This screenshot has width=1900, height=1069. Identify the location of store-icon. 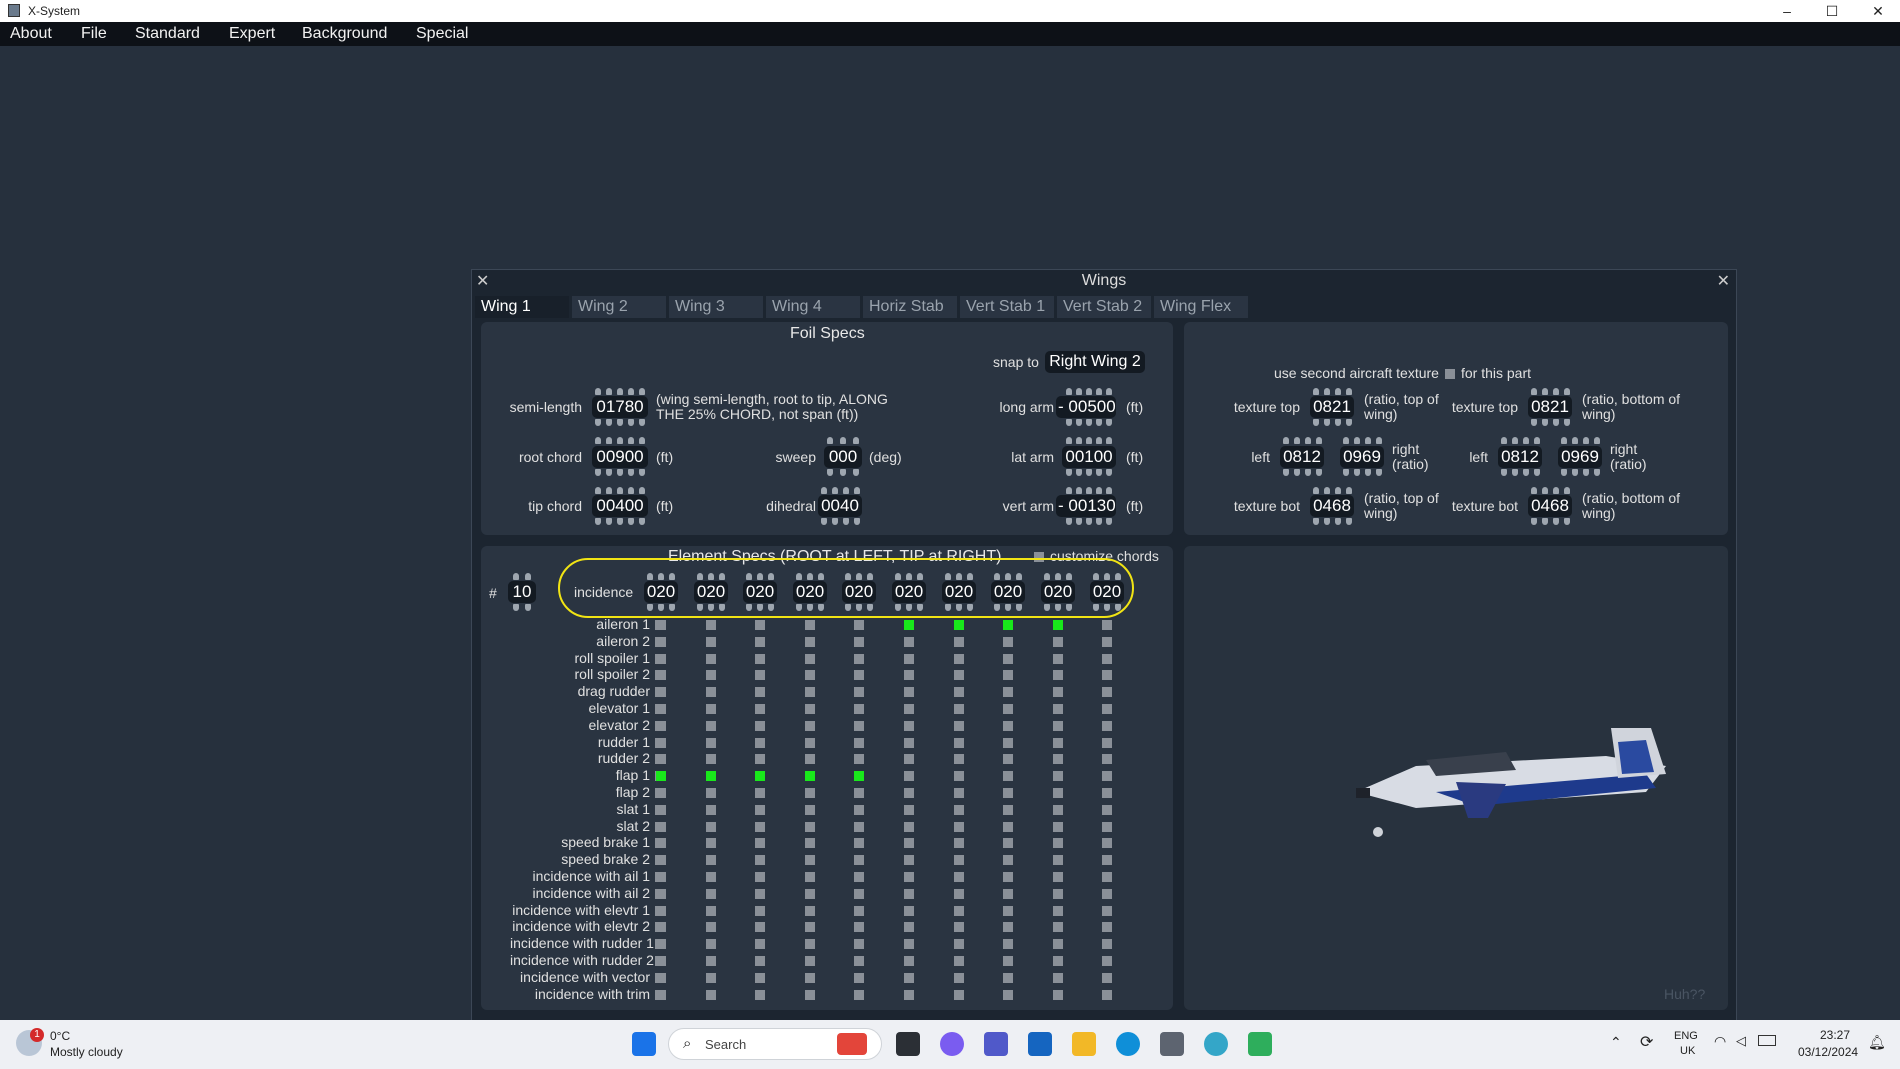
(1040, 1044).